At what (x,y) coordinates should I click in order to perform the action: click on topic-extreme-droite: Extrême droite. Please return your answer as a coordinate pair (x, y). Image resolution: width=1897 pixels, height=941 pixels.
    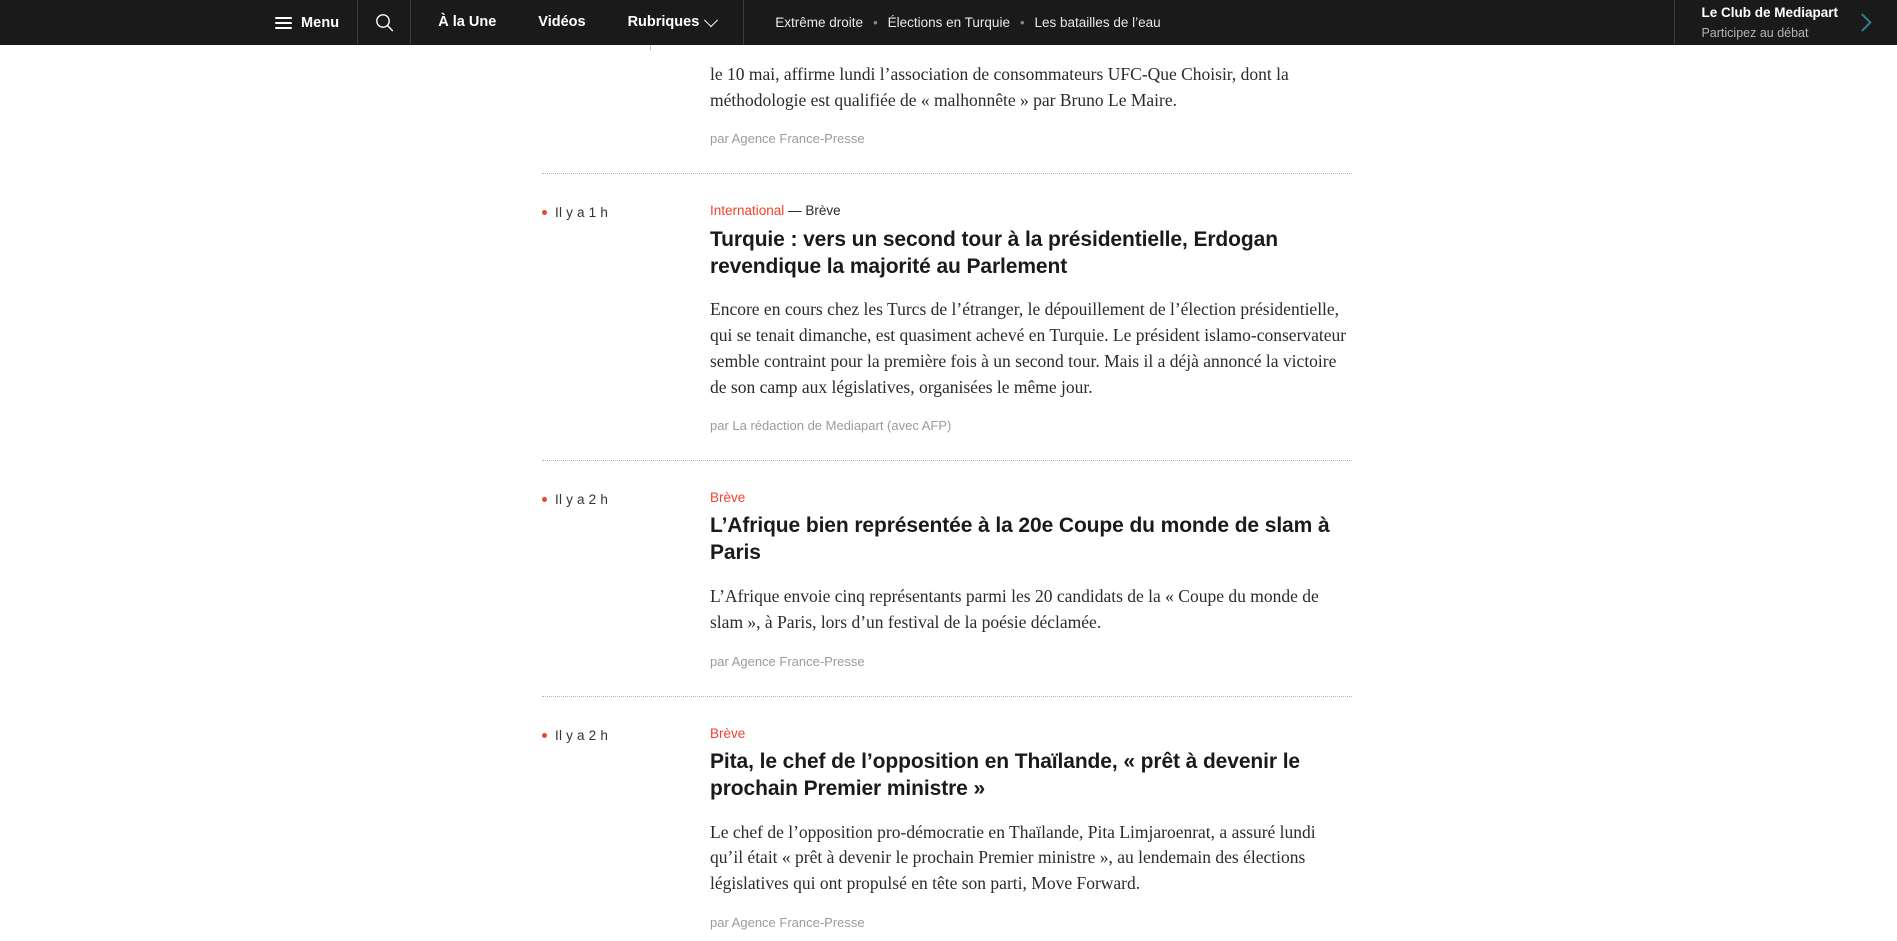
    Looking at the image, I should click on (819, 22).